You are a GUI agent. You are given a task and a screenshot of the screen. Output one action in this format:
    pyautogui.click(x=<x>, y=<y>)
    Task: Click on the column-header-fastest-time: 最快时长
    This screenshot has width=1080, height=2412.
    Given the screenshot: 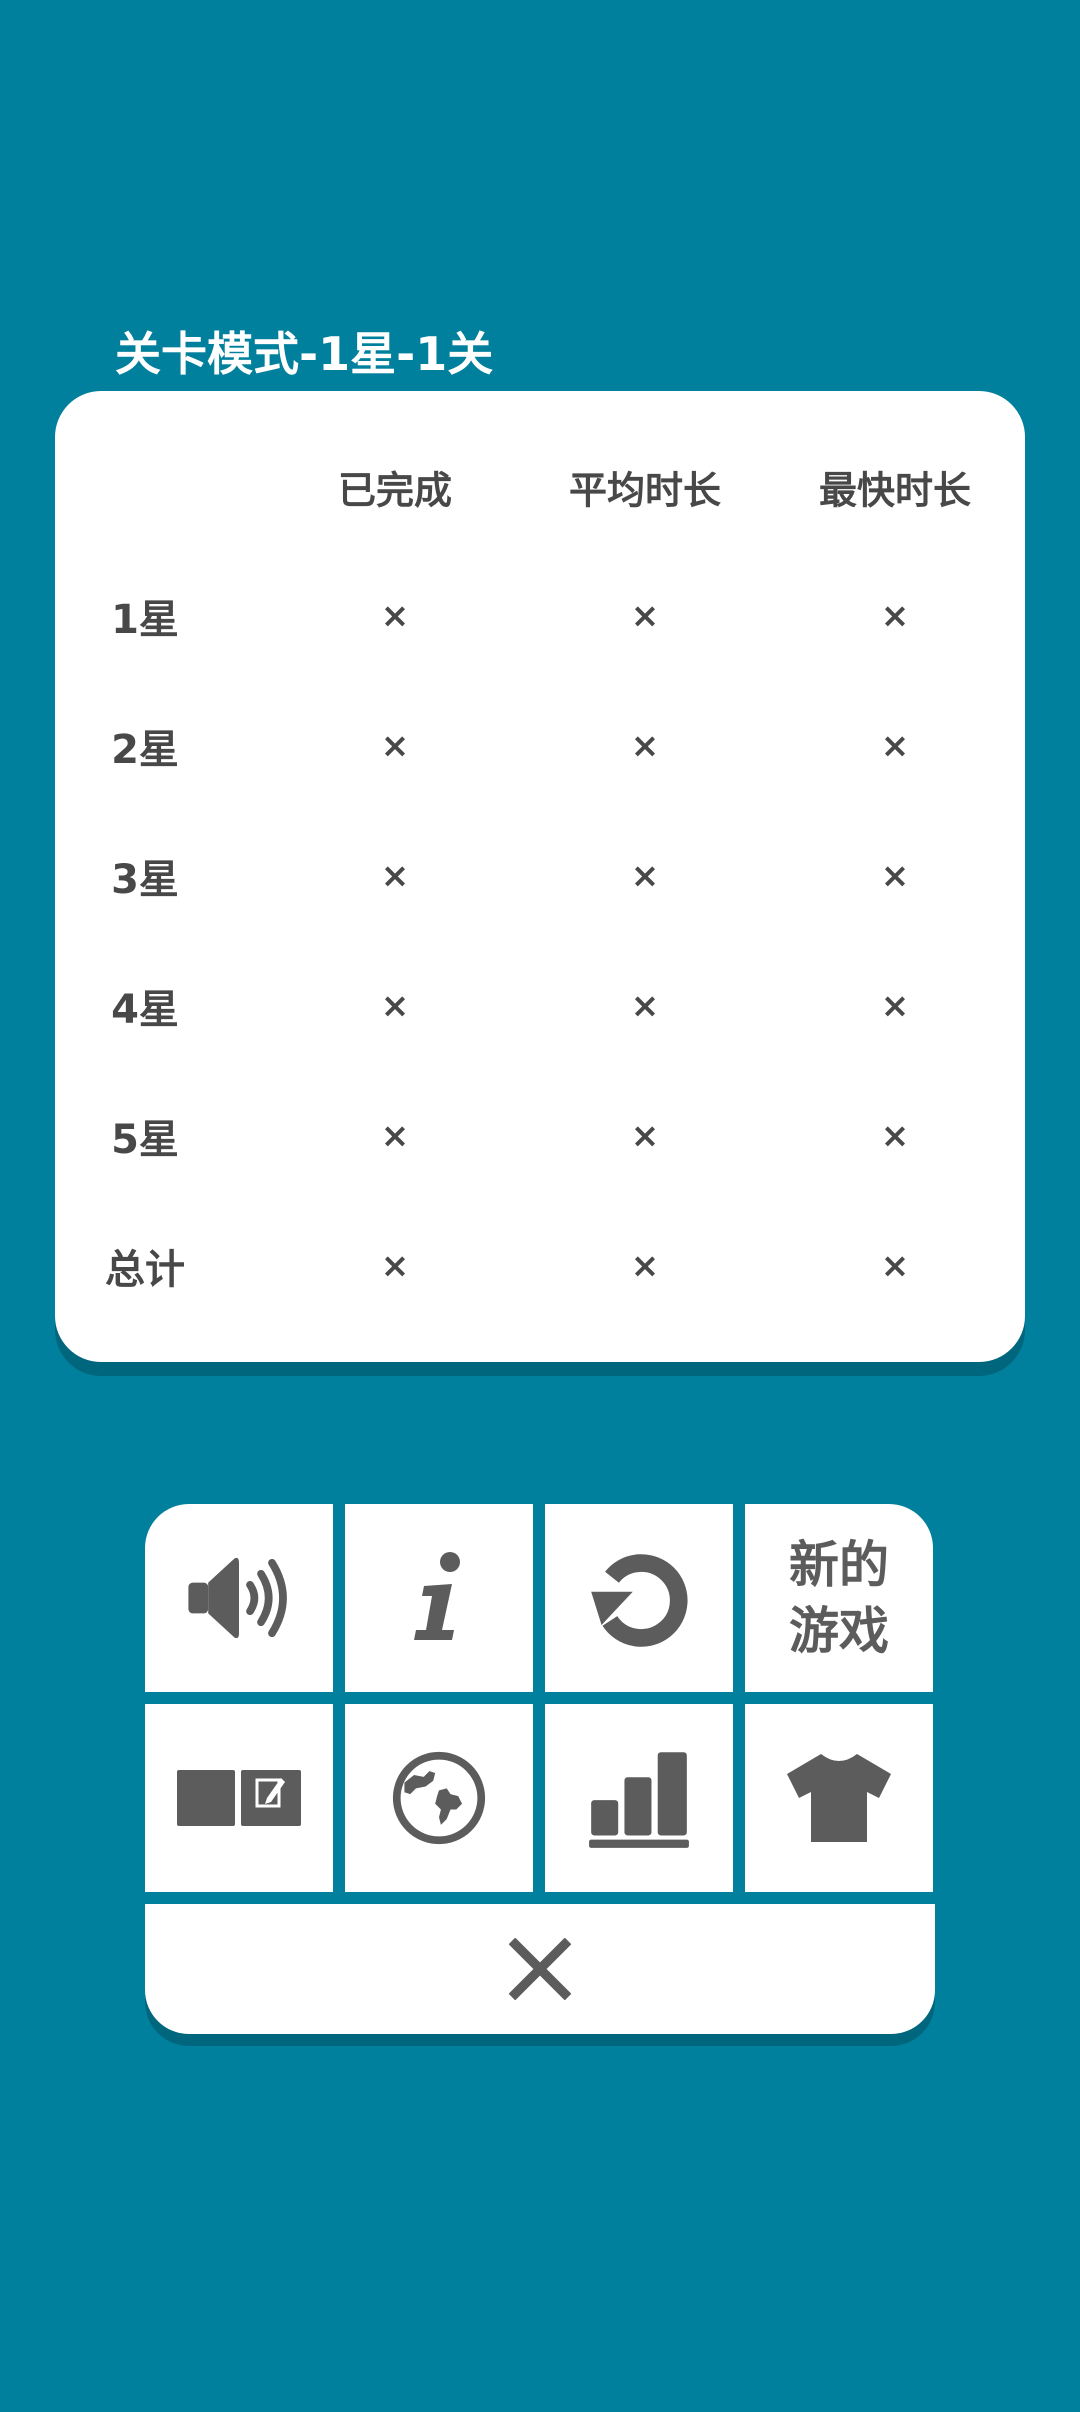 What is the action you would take?
    pyautogui.click(x=895, y=490)
    